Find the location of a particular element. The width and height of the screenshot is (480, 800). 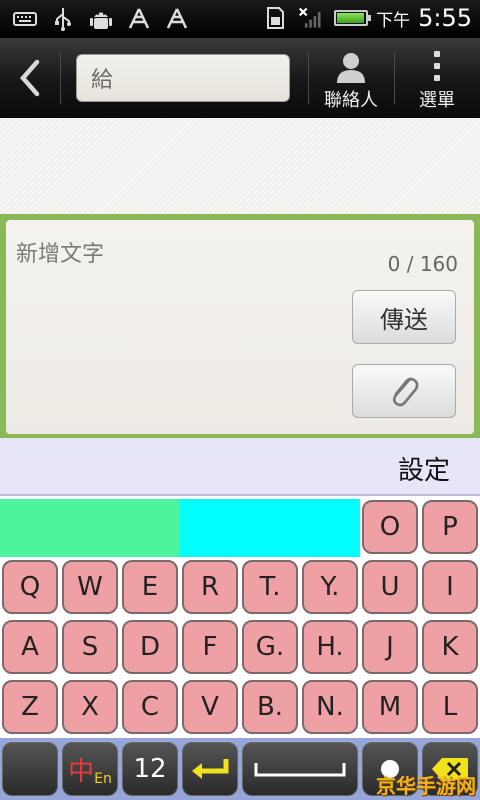

battery-icon is located at coordinates (353, 18).